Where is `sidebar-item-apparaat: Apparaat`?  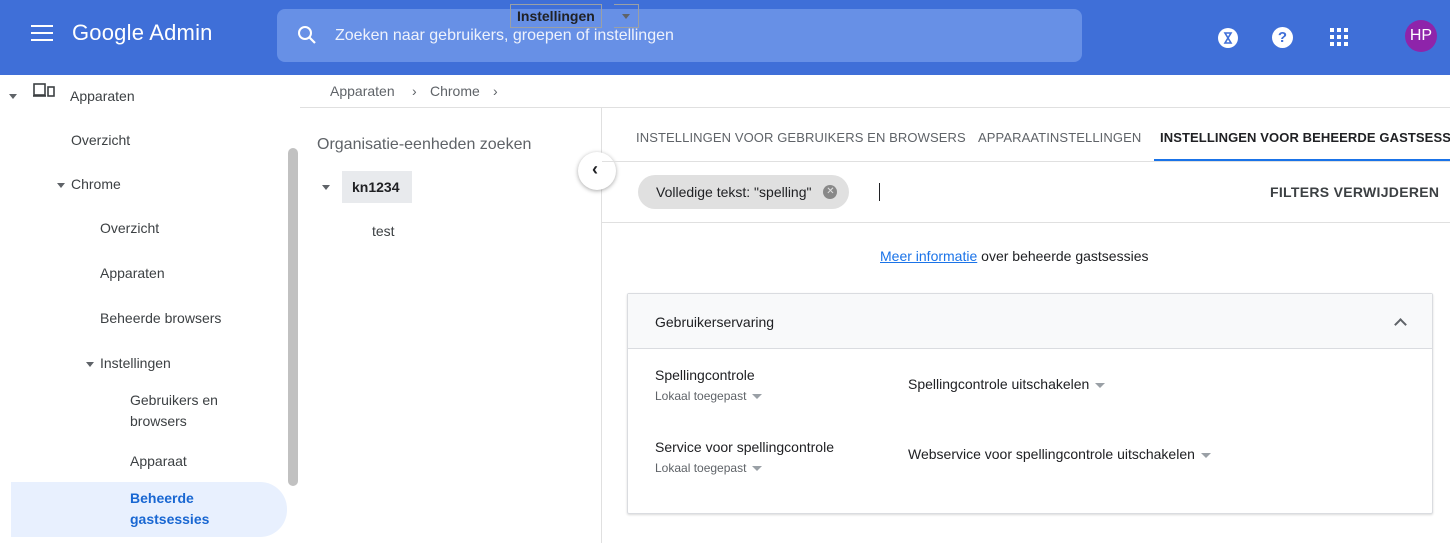
sidebar-item-apparaat: Apparaat is located at coordinates (158, 461).